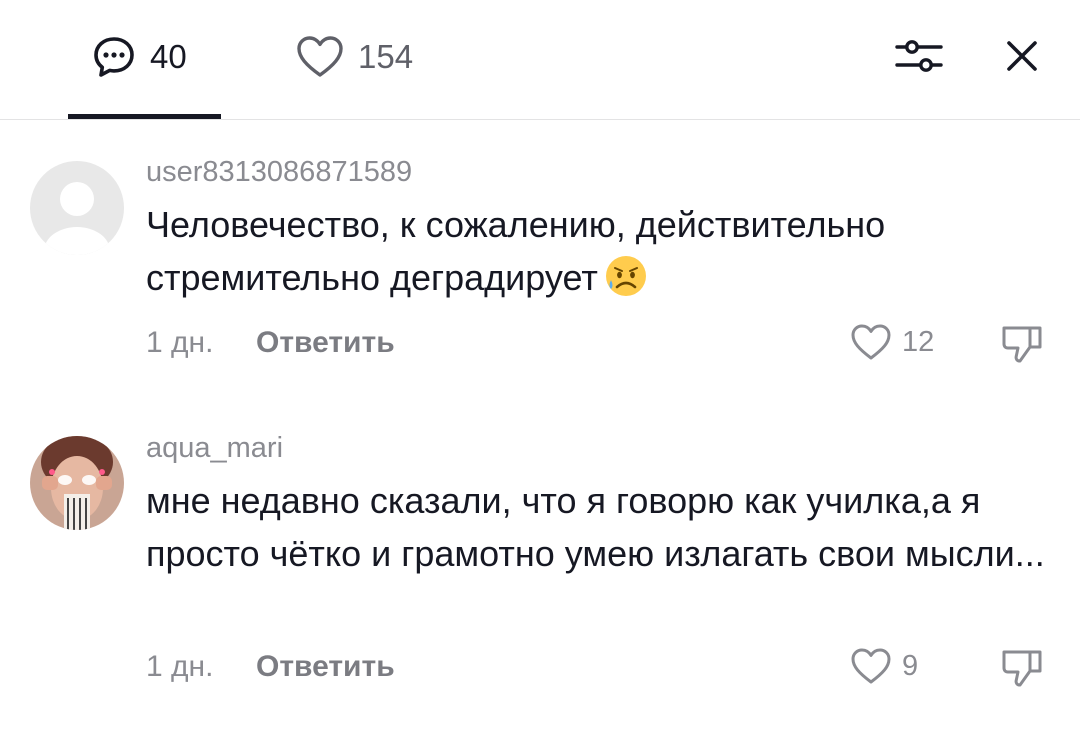  I want to click on close-button, so click(1022, 56).